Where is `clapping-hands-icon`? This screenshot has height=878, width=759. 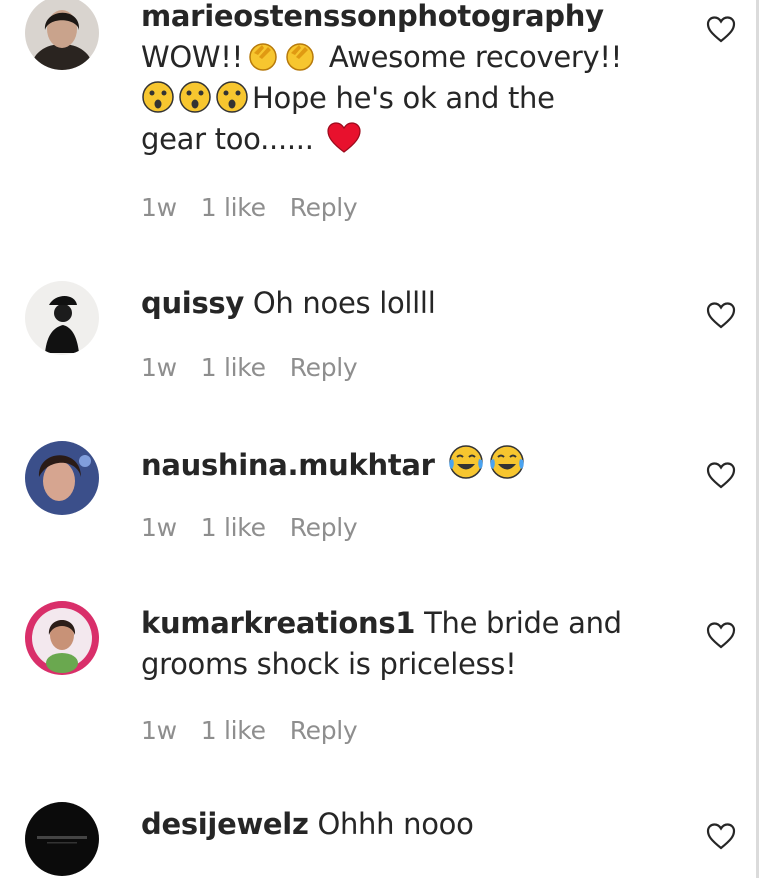 clapping-hands-icon is located at coordinates (281, 56).